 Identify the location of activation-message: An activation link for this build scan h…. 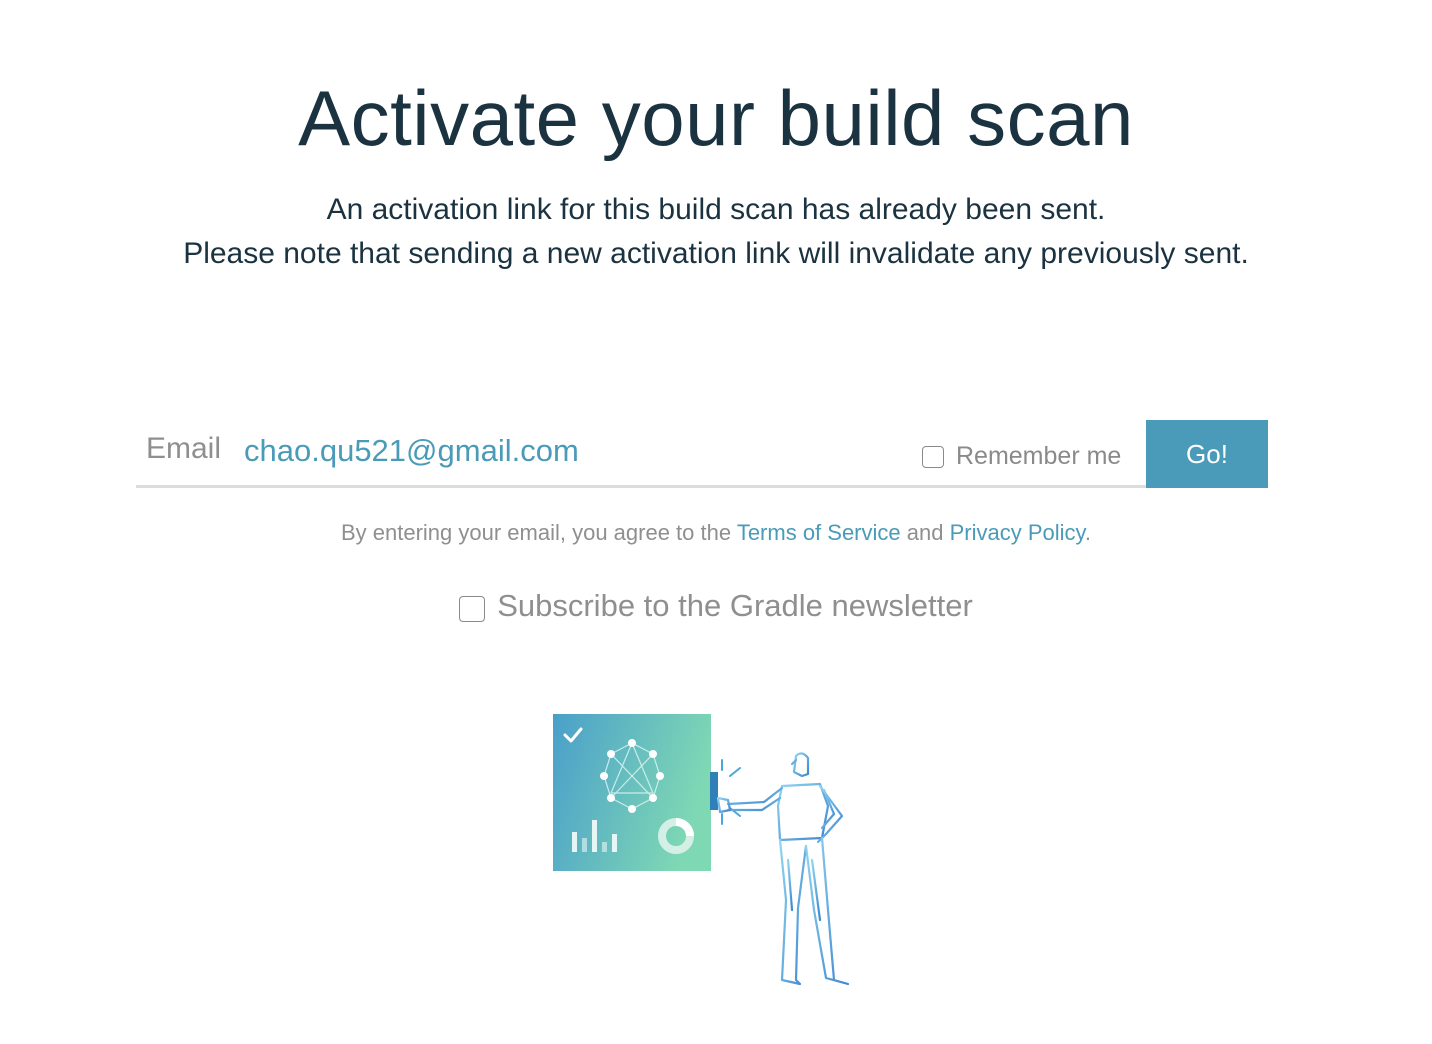
(716, 232).